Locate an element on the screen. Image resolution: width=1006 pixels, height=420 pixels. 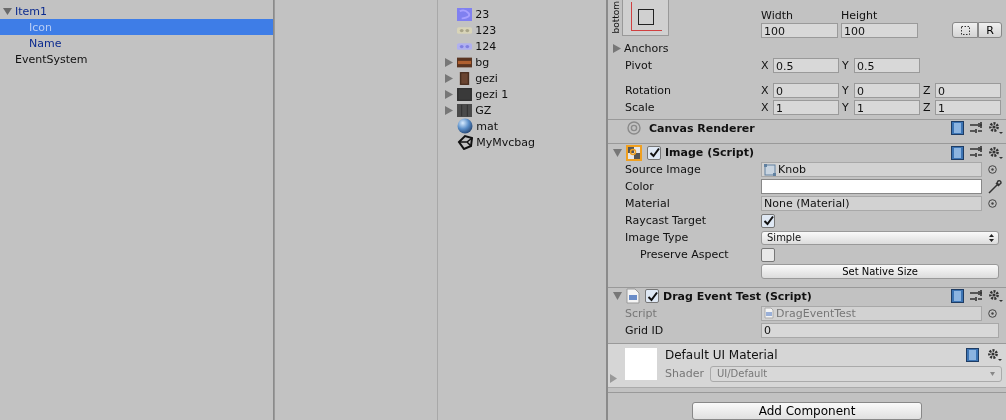
hierarchy-item: Item1 is located at coordinates (136, 11).